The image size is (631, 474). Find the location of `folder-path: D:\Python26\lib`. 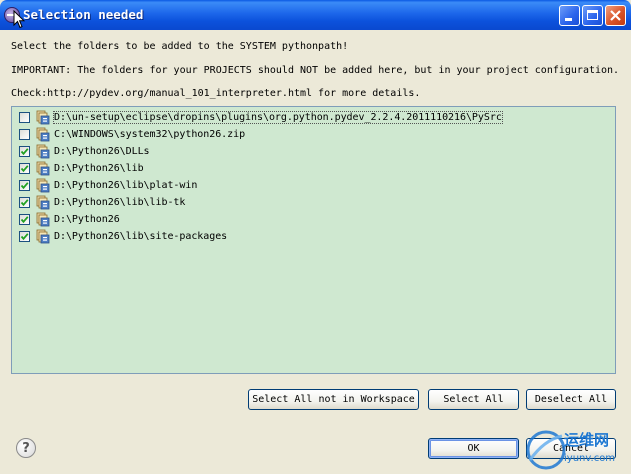

folder-path: D:\Python26\lib is located at coordinates (99, 168).